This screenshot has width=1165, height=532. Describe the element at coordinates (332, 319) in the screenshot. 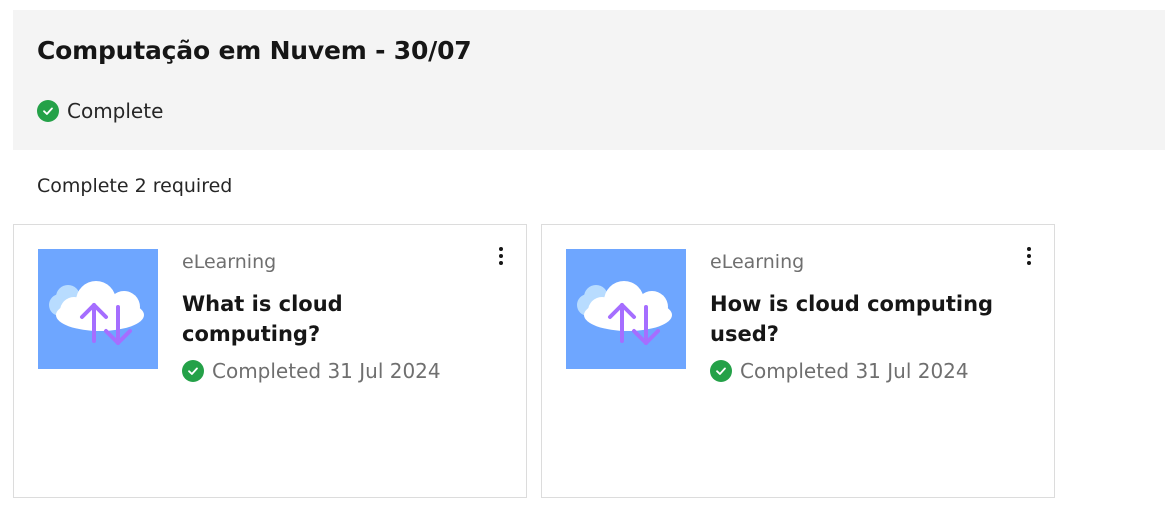

I see `card-title-link: What is cloud computing?` at that location.